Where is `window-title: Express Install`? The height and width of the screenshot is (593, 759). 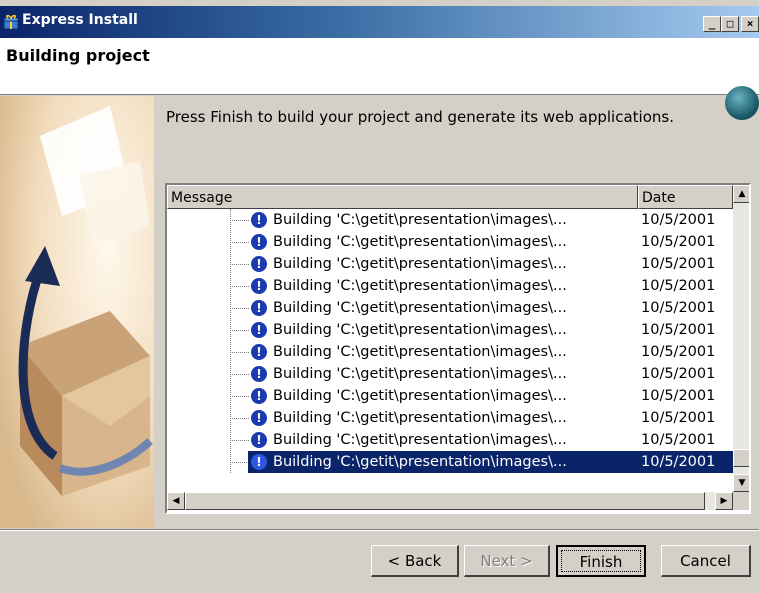
window-title: Express Install is located at coordinates (80, 20).